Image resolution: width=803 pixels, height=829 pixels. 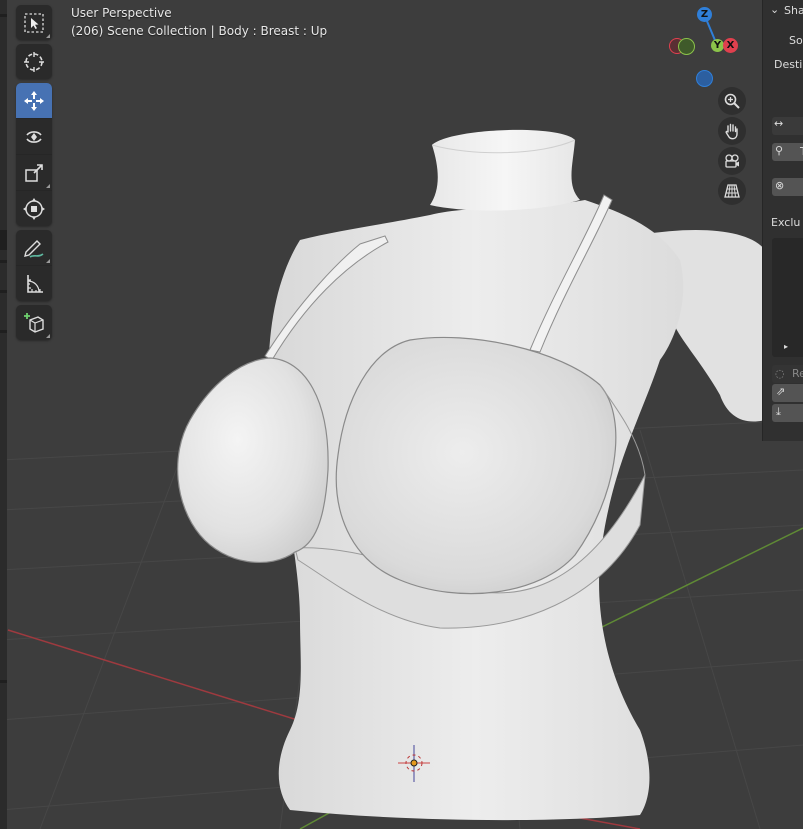 I want to click on panel-header: Sha, so click(x=793, y=10).